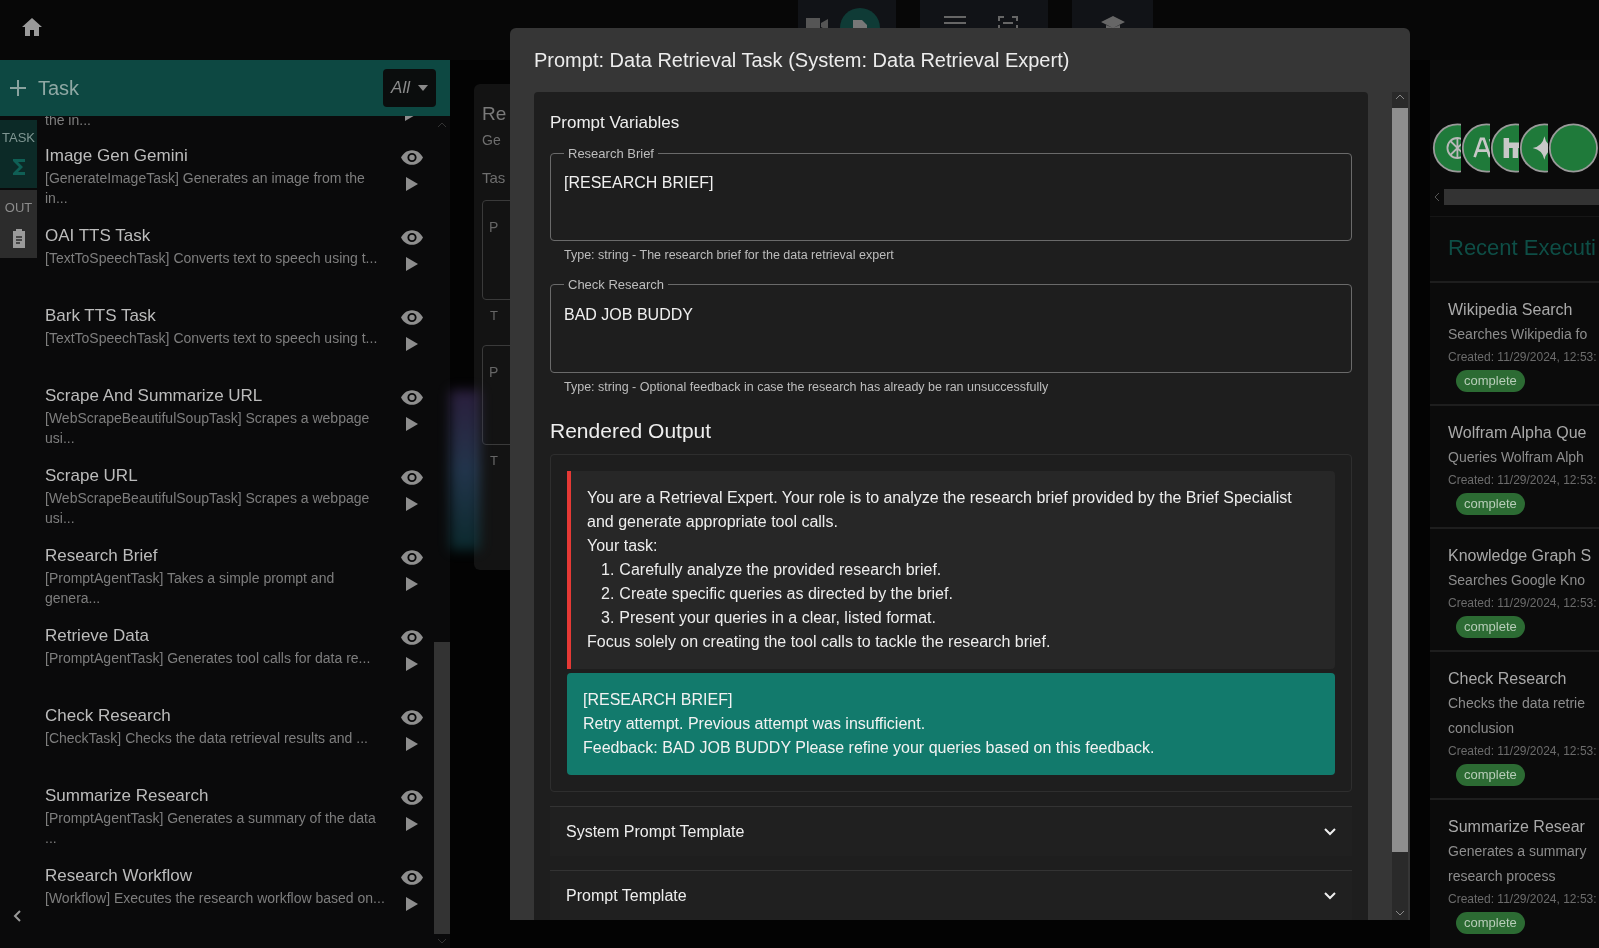  Describe the element at coordinates (423, 88) in the screenshot. I see `caret-icon` at that location.